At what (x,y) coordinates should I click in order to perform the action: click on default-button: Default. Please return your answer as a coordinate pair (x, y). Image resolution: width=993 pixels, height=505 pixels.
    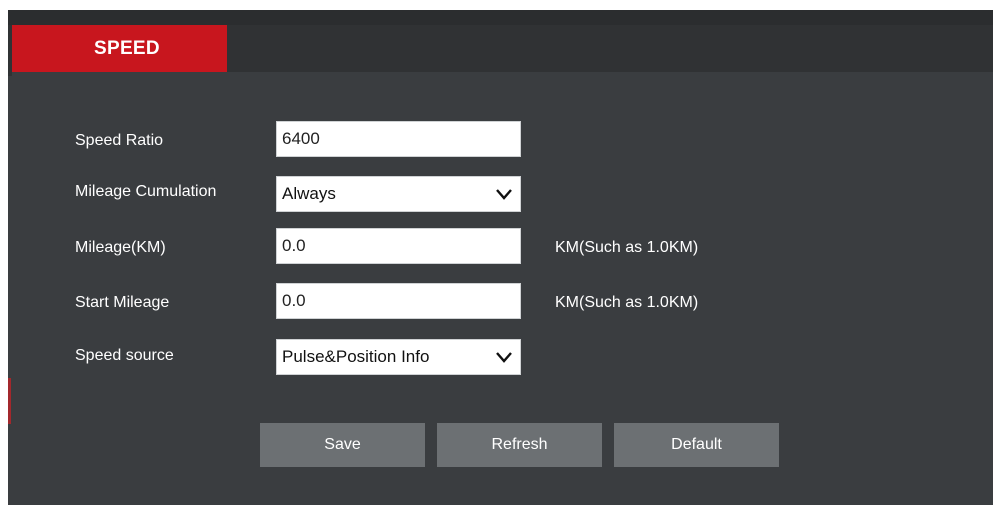
    Looking at the image, I should click on (696, 445).